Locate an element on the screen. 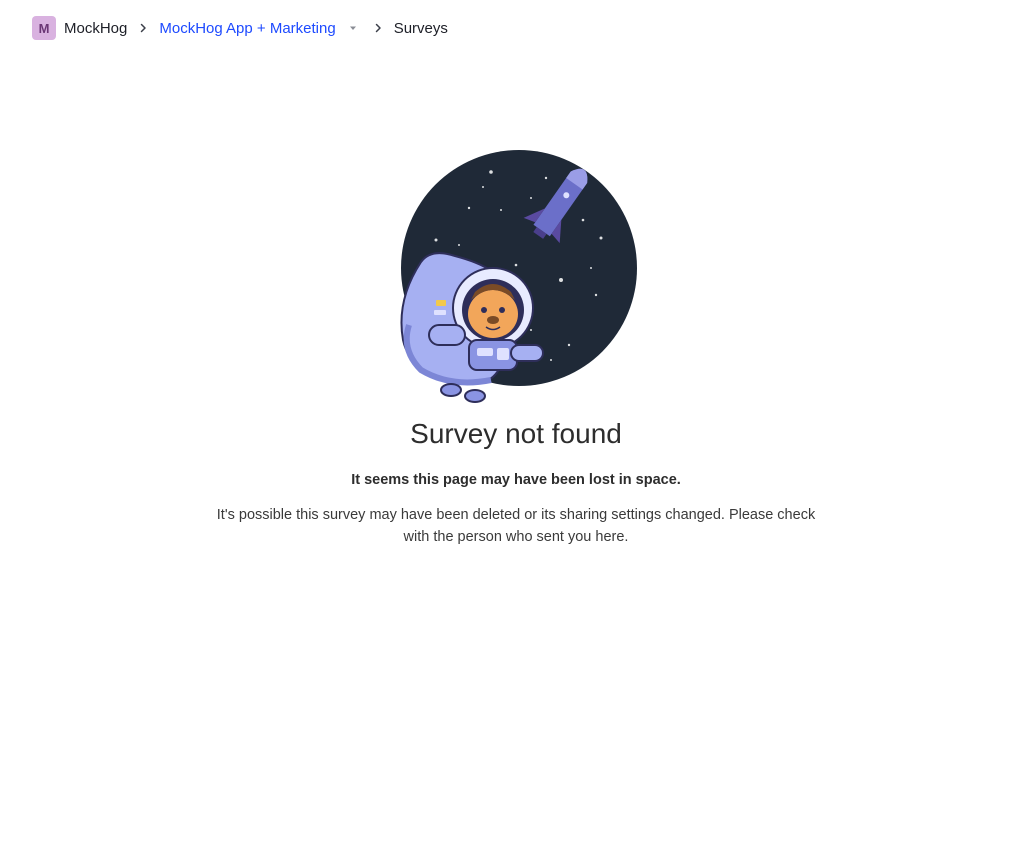  org-avatar: M is located at coordinates (44, 28).